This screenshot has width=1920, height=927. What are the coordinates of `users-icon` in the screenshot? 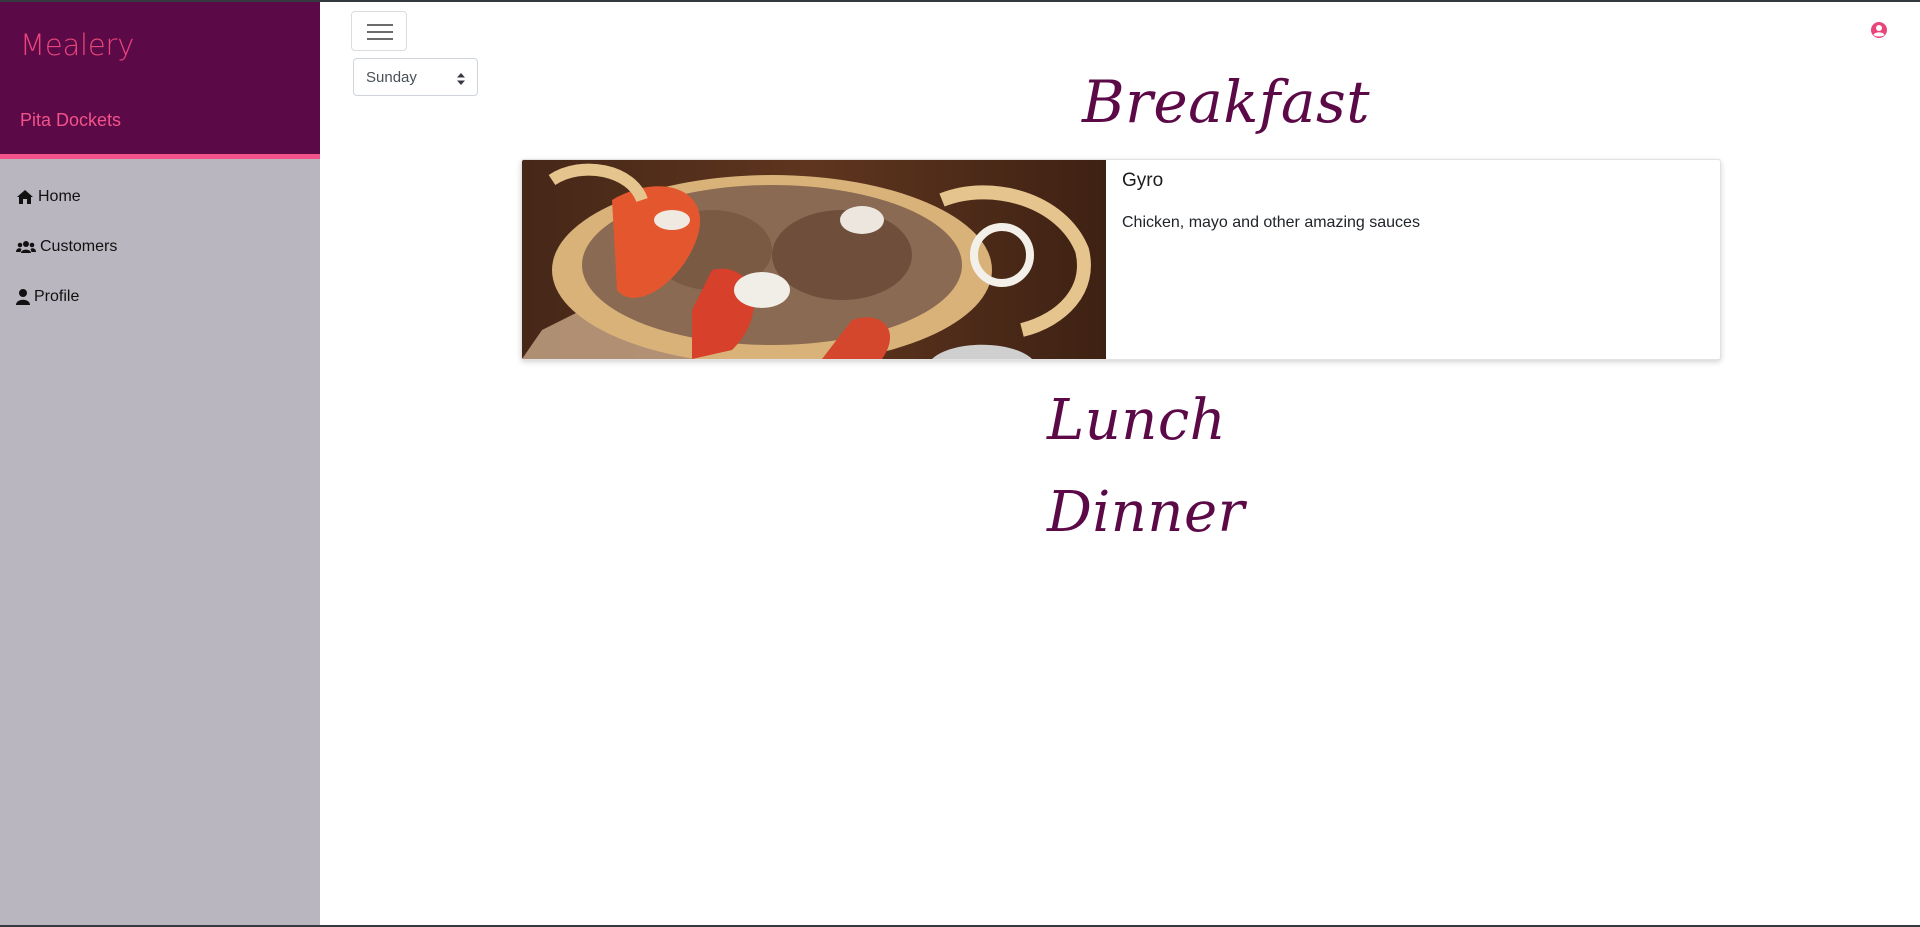 It's located at (26, 247).